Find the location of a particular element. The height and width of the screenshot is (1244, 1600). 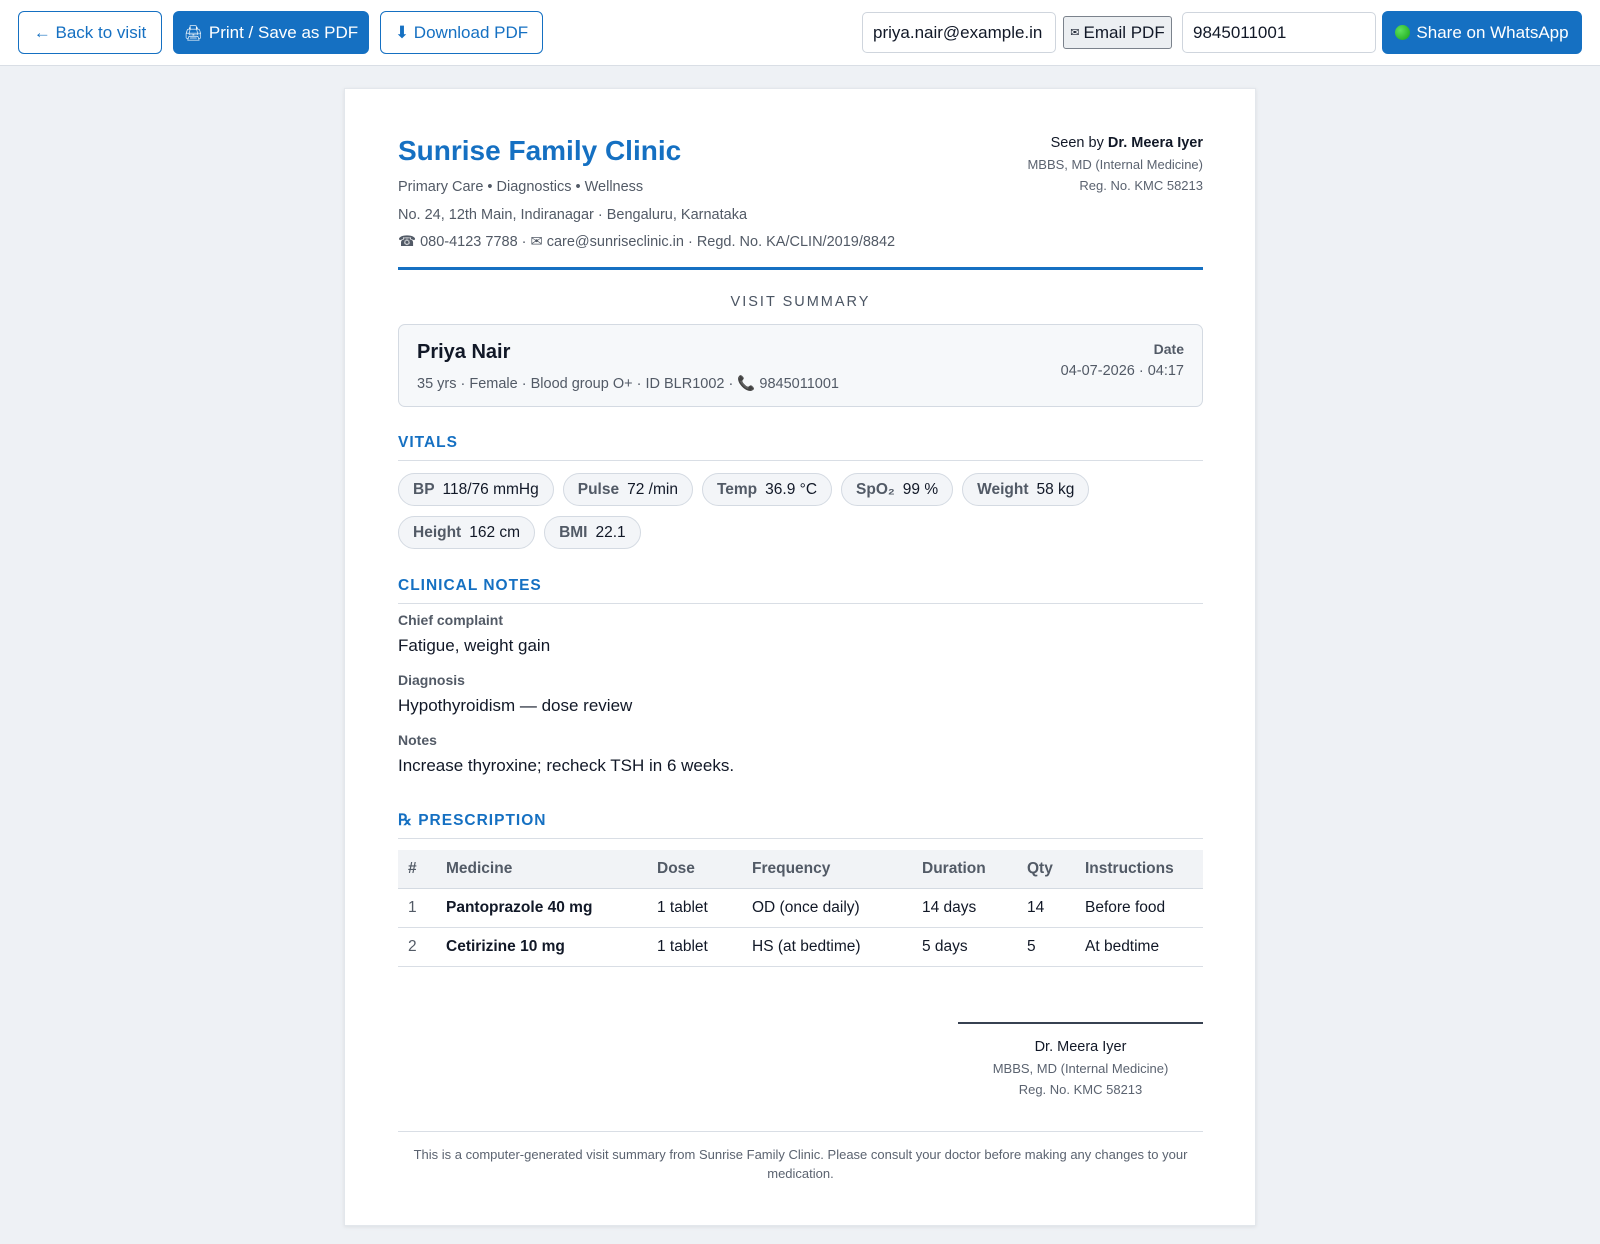

vitals-heading: VITALS is located at coordinates (800, 447).